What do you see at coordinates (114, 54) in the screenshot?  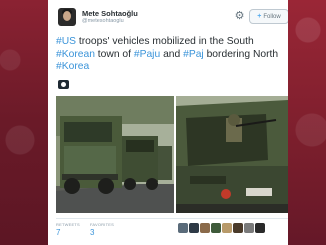 I see `tweet-text-segment: town of` at bounding box center [114, 54].